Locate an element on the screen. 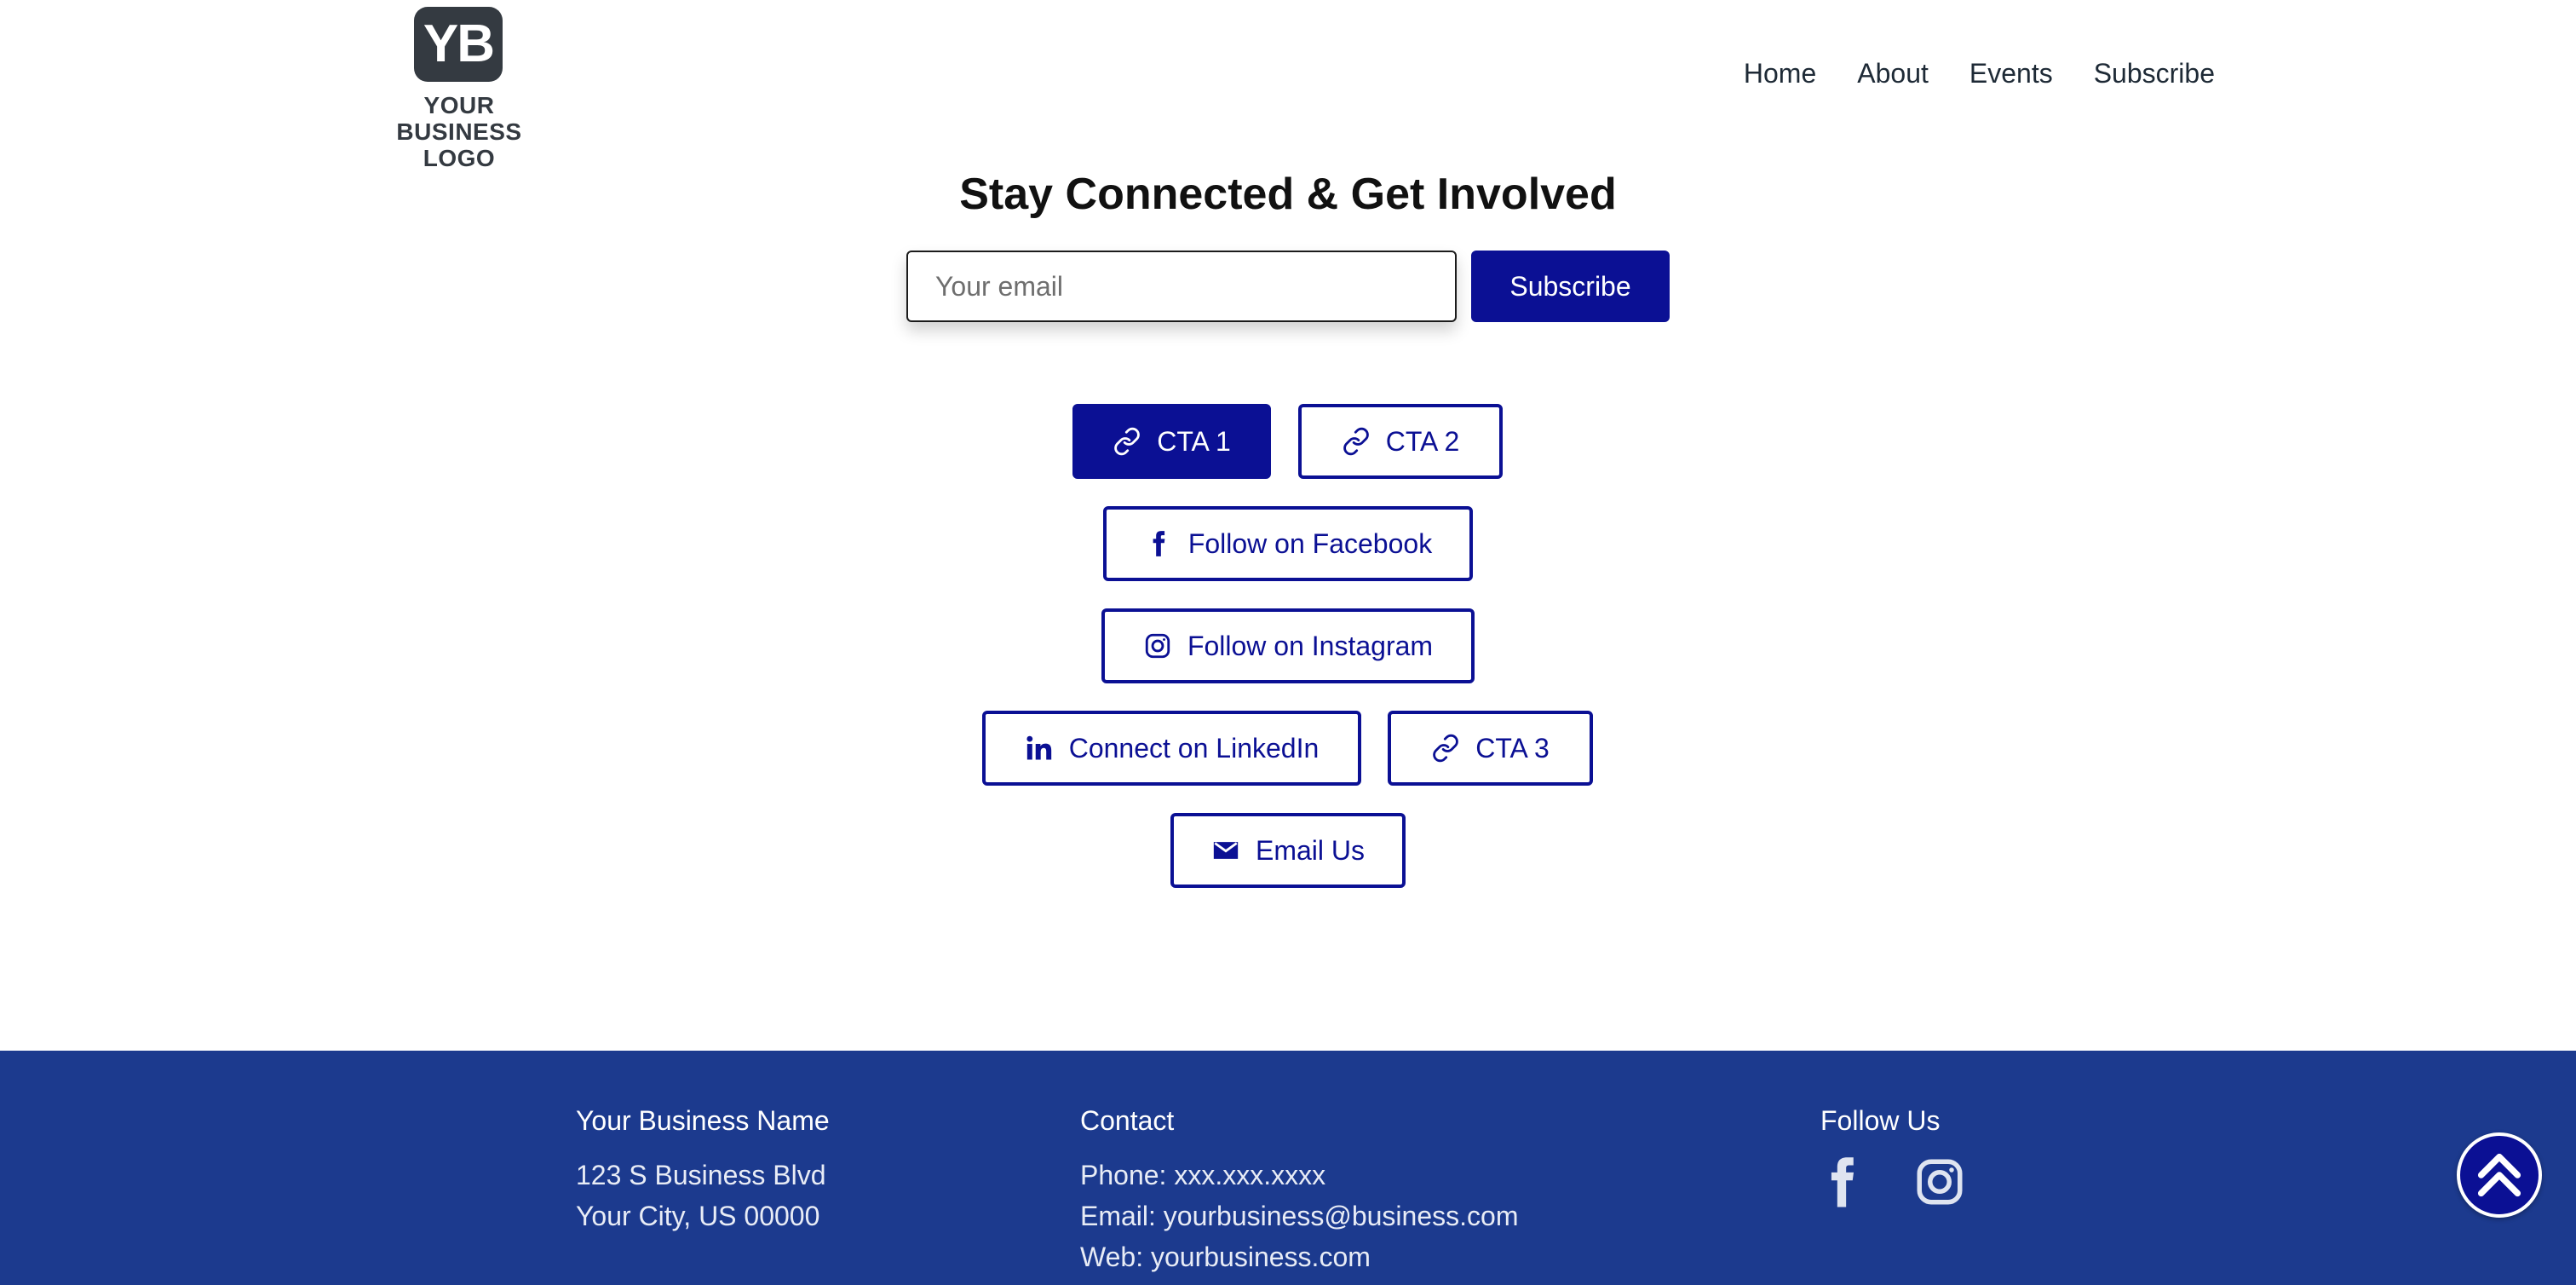  email-input is located at coordinates (1181, 286).